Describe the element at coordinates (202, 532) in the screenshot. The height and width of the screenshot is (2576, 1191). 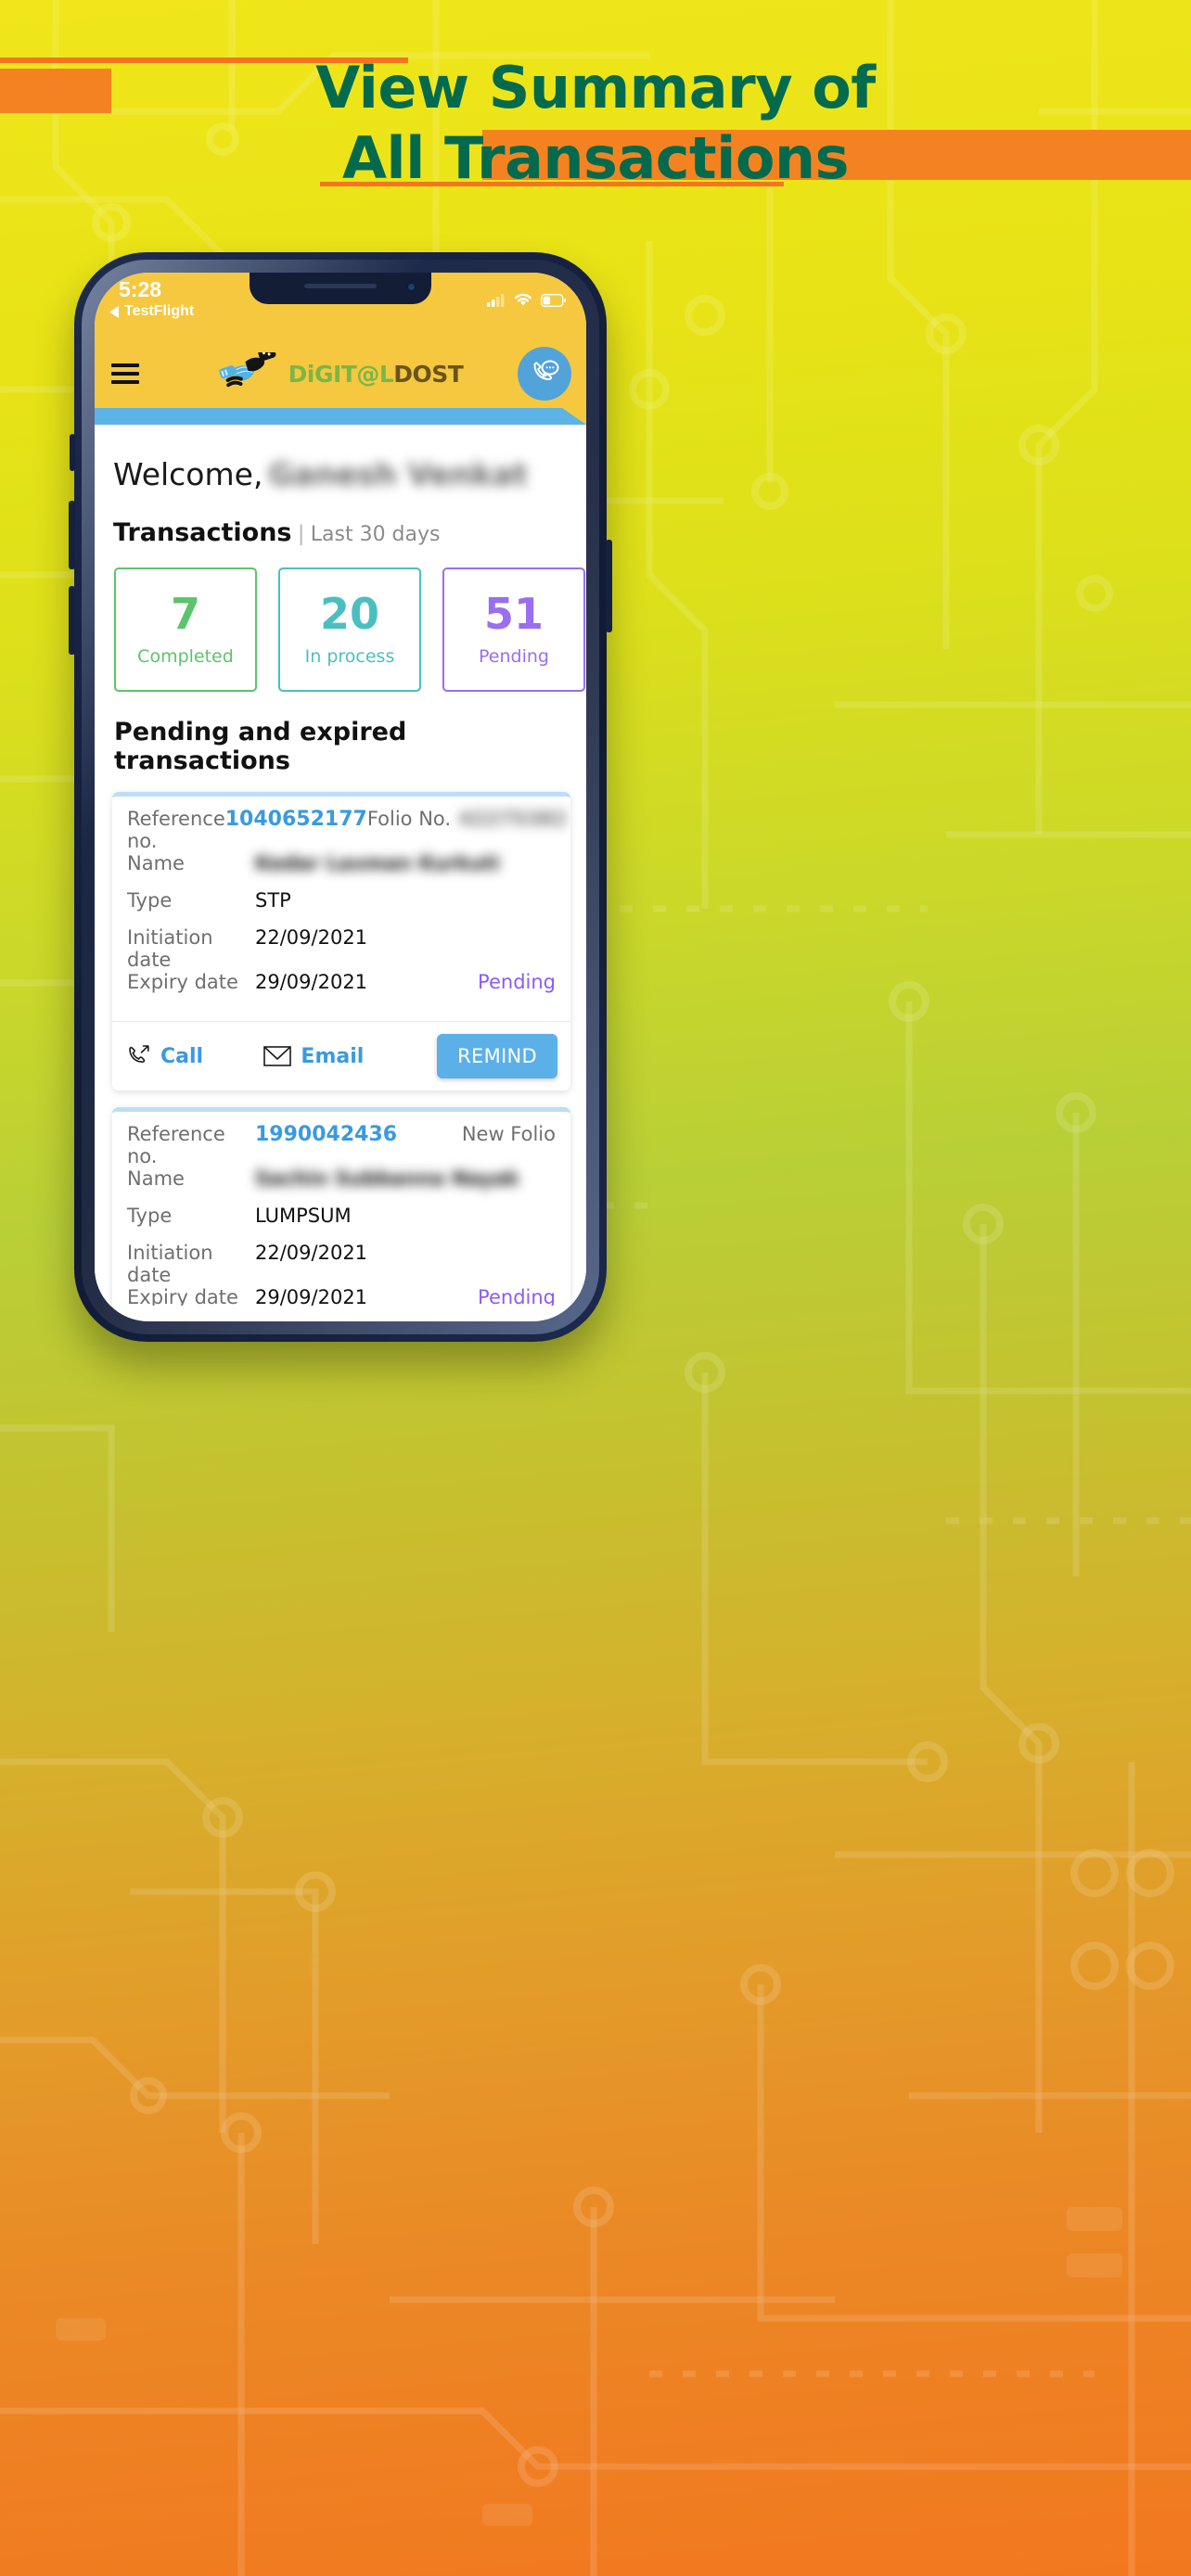
I see `transactions-title: Transactions` at that location.